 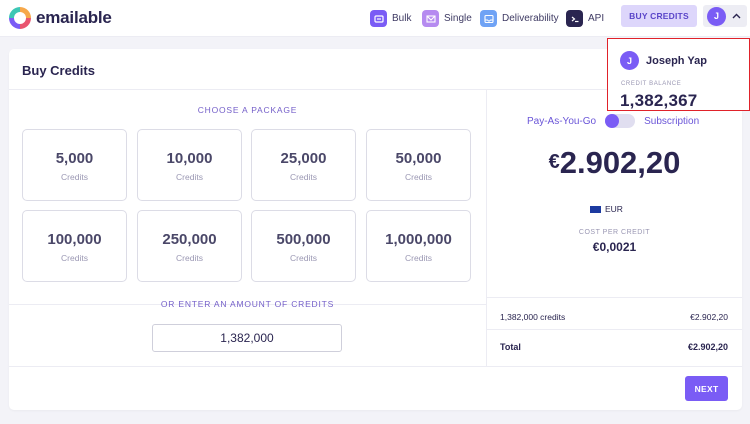 What do you see at coordinates (716, 16) in the screenshot?
I see `avatar: J` at bounding box center [716, 16].